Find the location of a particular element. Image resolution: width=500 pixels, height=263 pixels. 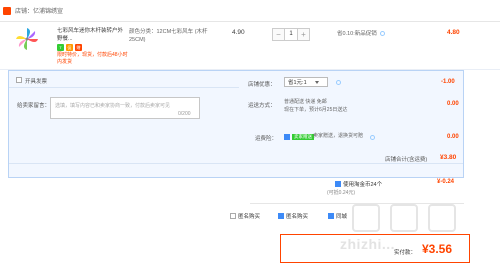

tmall-badge-icon: T is located at coordinates (60, 47).